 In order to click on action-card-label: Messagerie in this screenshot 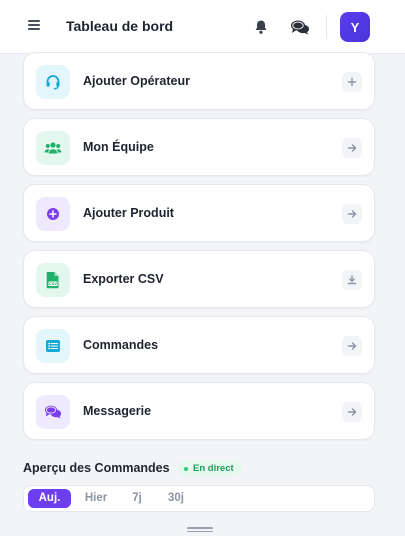, I will do `click(117, 411)`.